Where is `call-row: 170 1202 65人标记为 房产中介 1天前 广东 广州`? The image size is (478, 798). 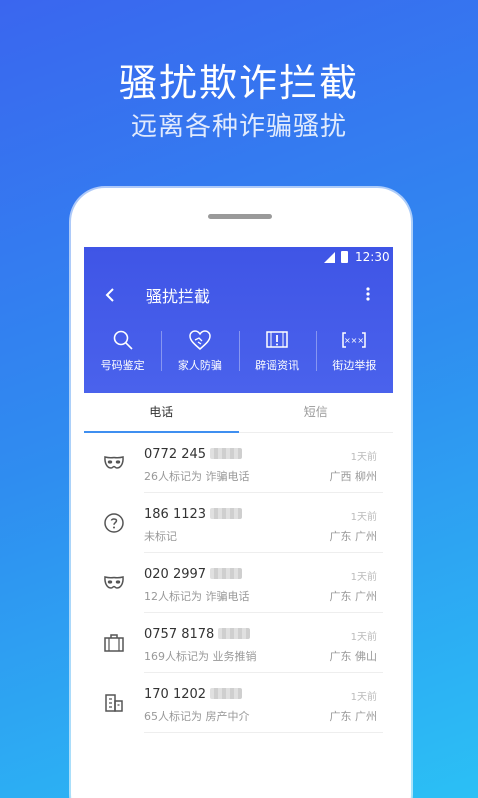
call-row: 170 1202 65人标记为 房产中介 1天前 广东 广州 is located at coordinates (238, 703).